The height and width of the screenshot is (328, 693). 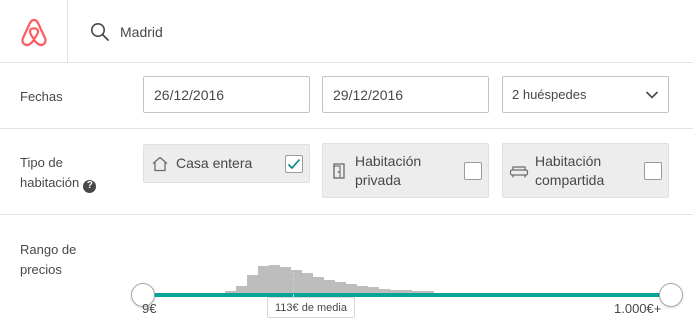 I want to click on price-max-label: 1.000€+, so click(x=638, y=308).